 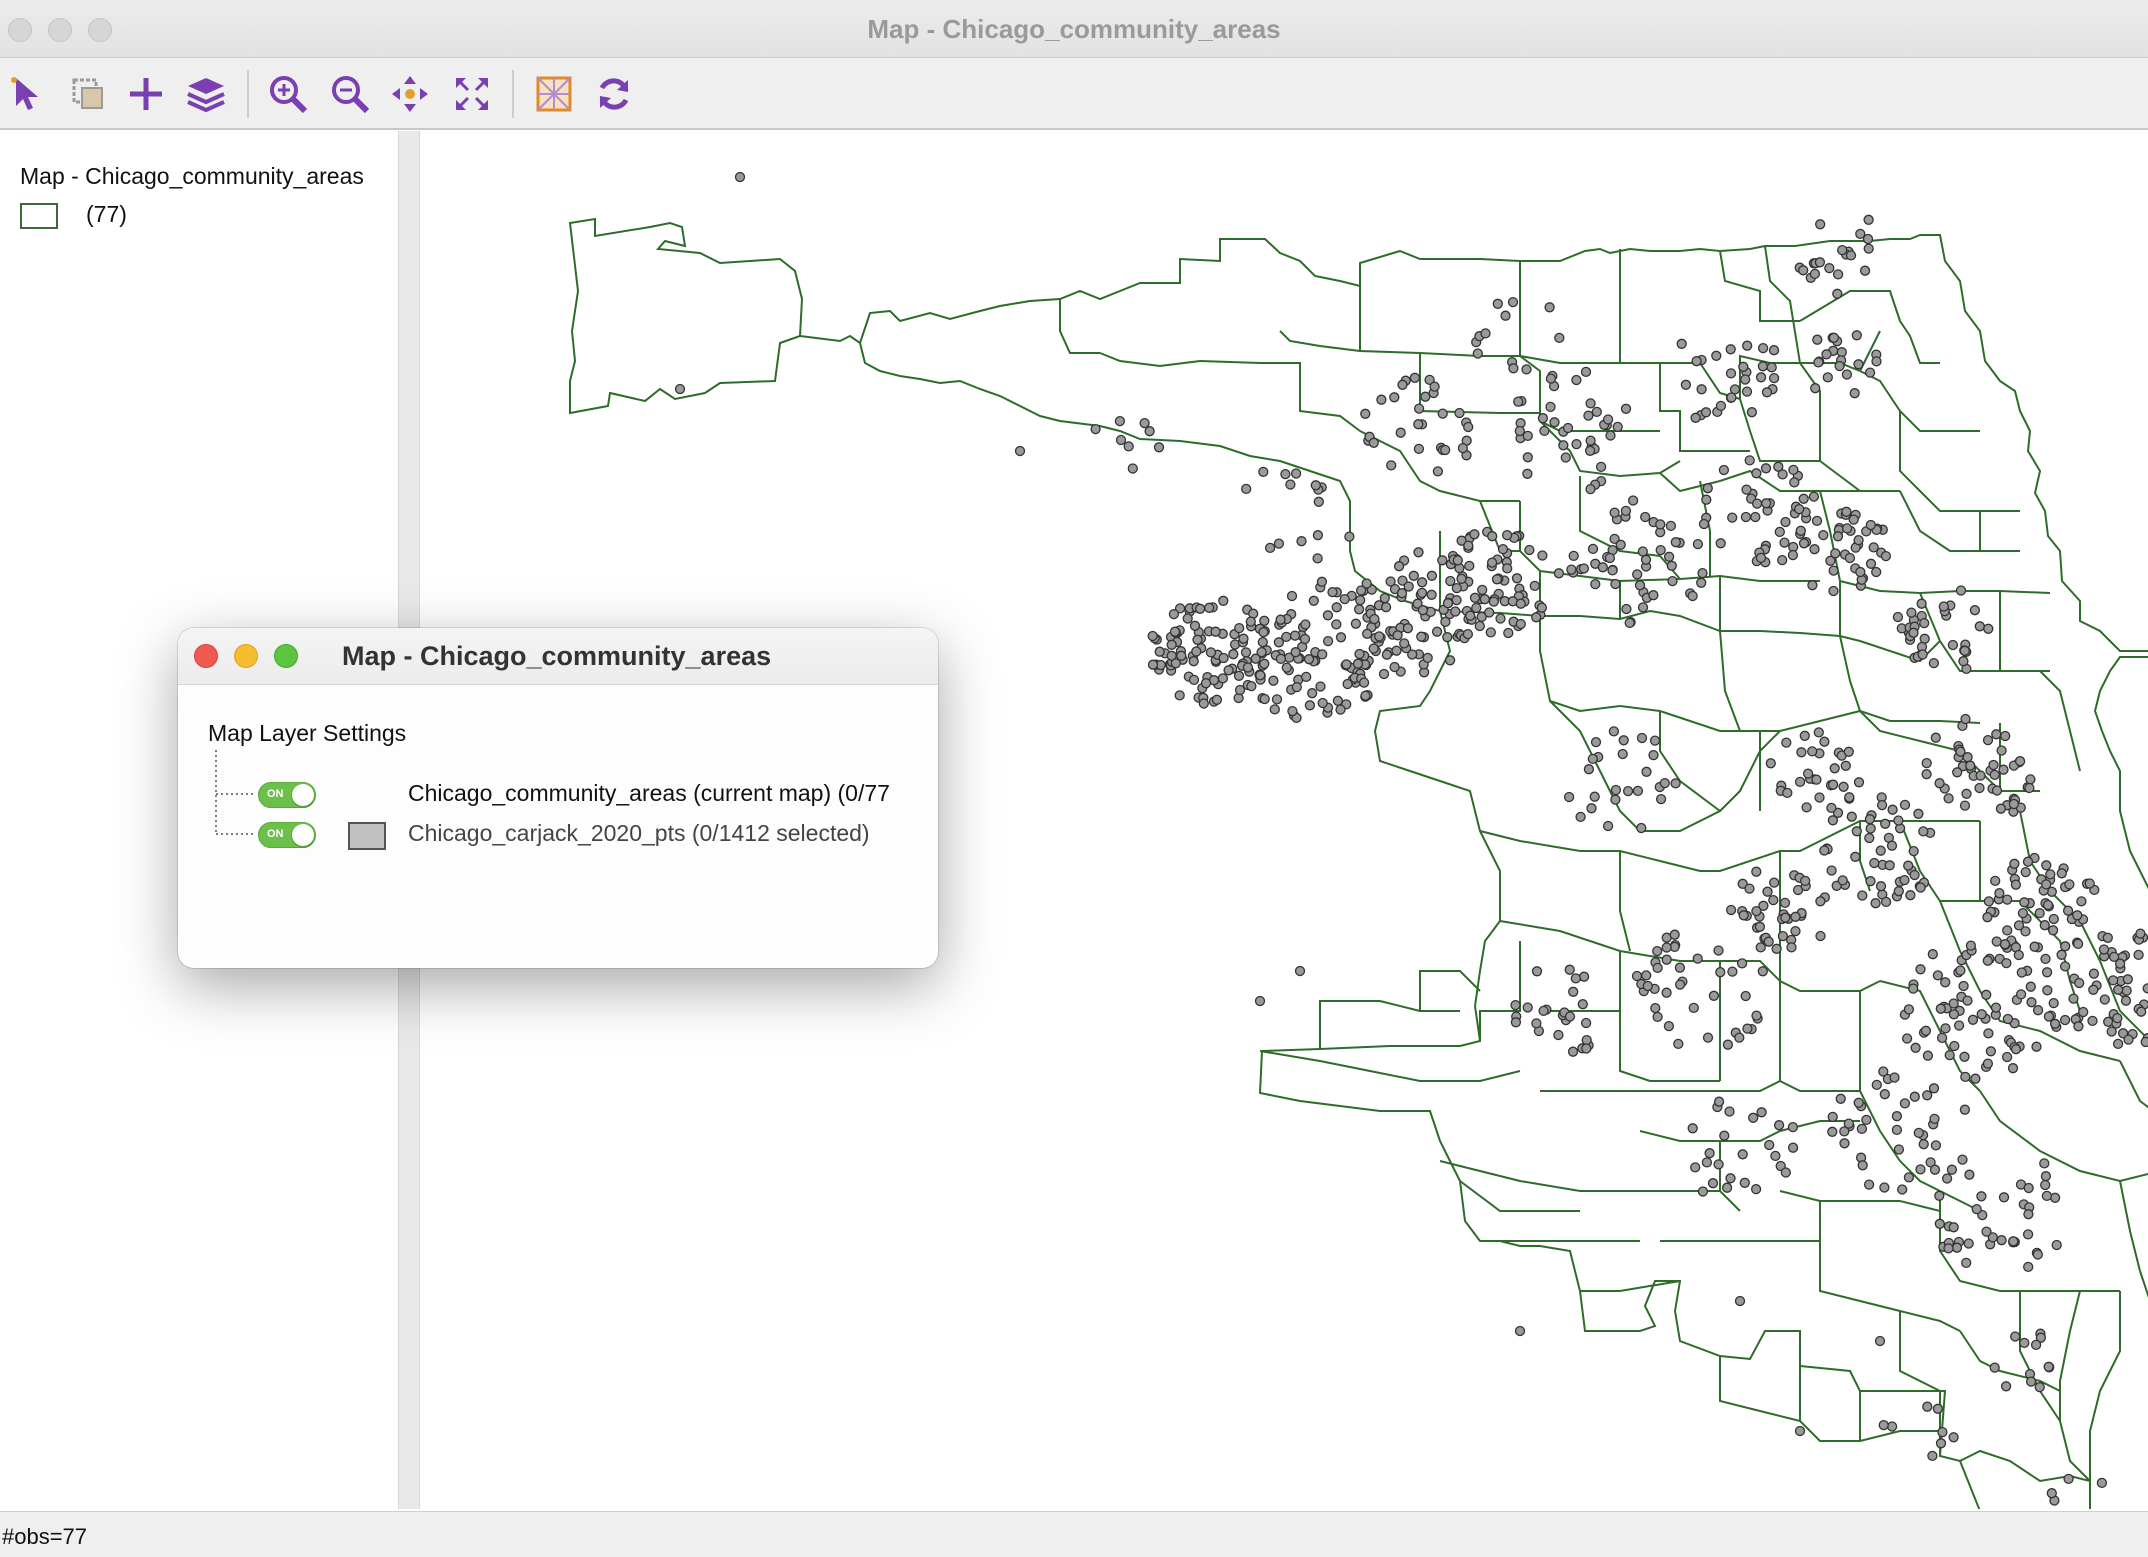 What do you see at coordinates (350, 94) in the screenshot?
I see `zoom-out-icon` at bounding box center [350, 94].